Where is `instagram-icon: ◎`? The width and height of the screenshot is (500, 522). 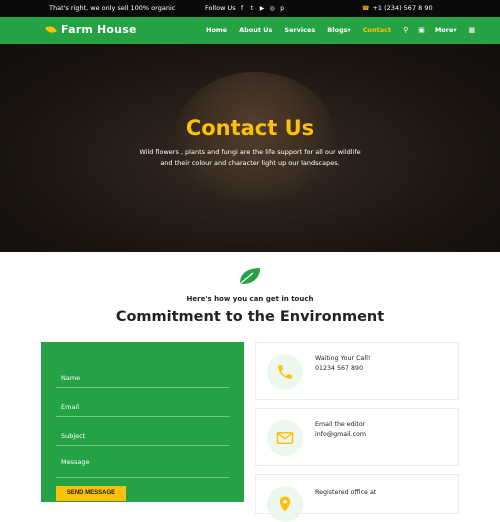
instagram-icon: ◎ is located at coordinates (272, 8).